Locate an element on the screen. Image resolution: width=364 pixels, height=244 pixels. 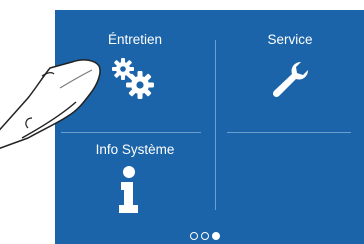
gears-icon is located at coordinates (133, 78).